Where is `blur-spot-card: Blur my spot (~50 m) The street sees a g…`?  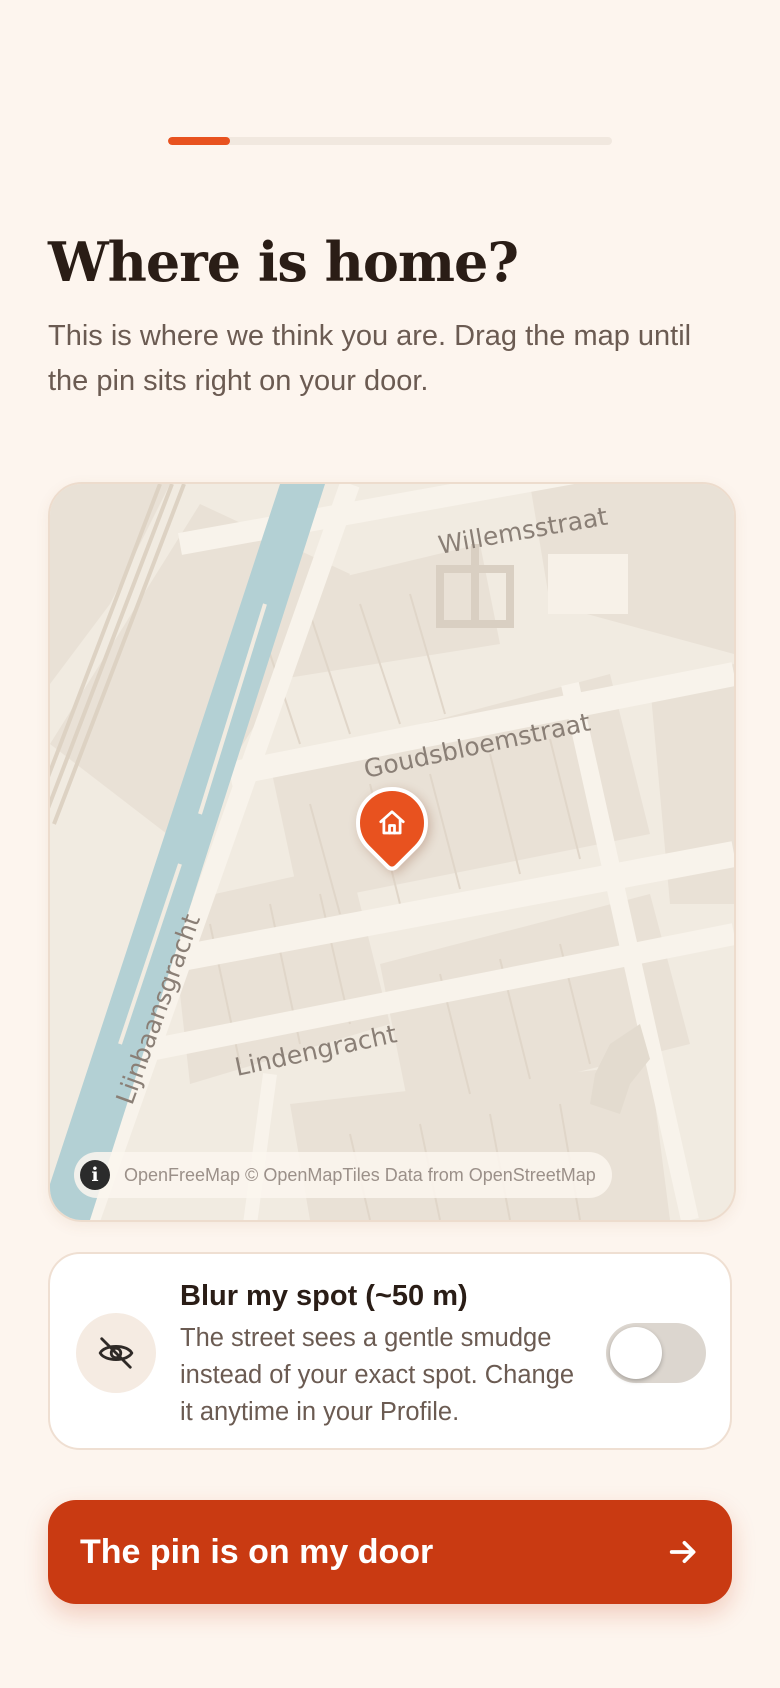 blur-spot-card: Blur my spot (~50 m) The street sees a g… is located at coordinates (390, 1351).